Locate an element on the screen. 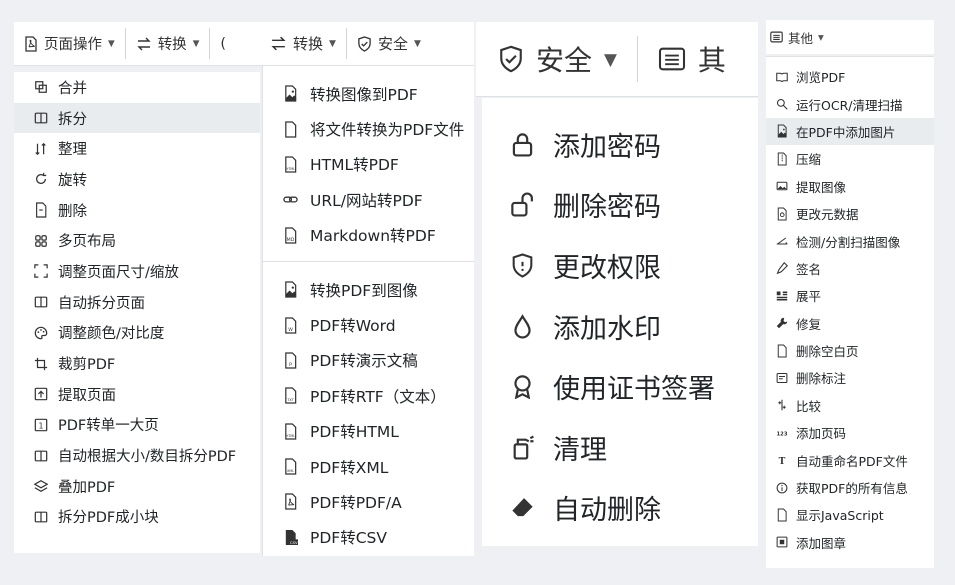 This screenshot has height=585, width=955. convert-item-label: PDF转Word is located at coordinates (353, 326).